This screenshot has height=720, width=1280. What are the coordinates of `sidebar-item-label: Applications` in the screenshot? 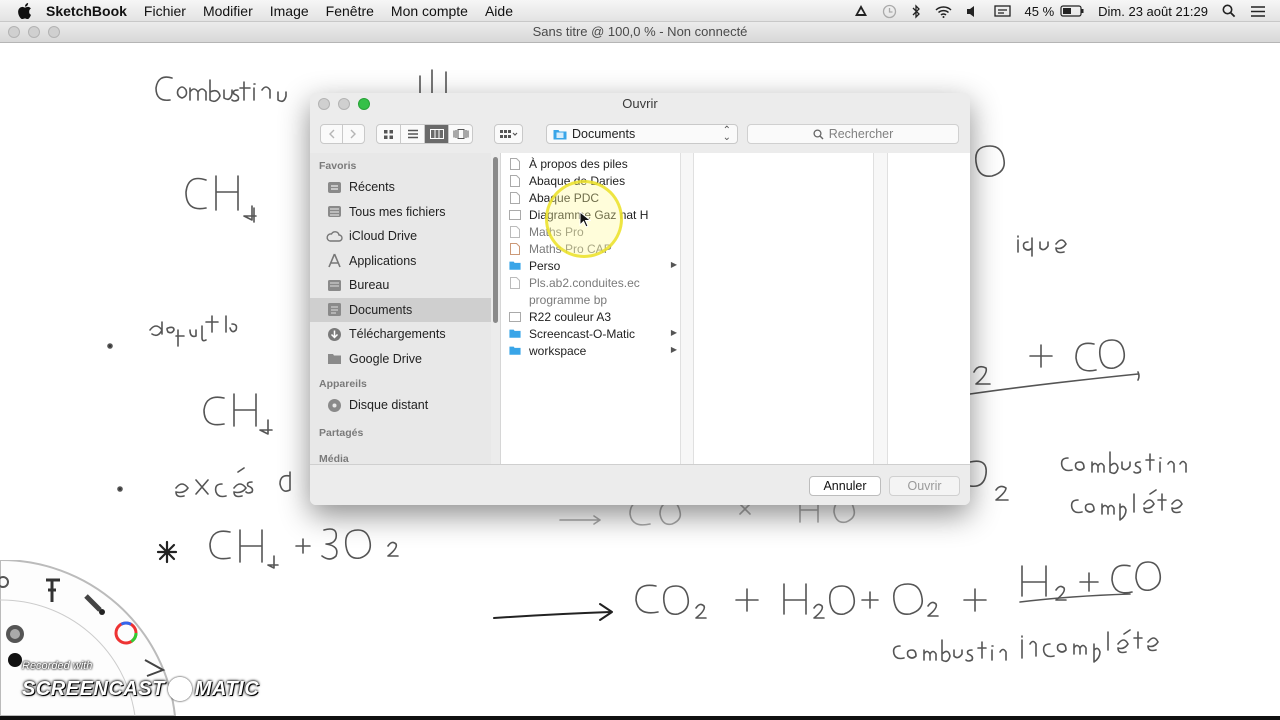 It's located at (383, 260).